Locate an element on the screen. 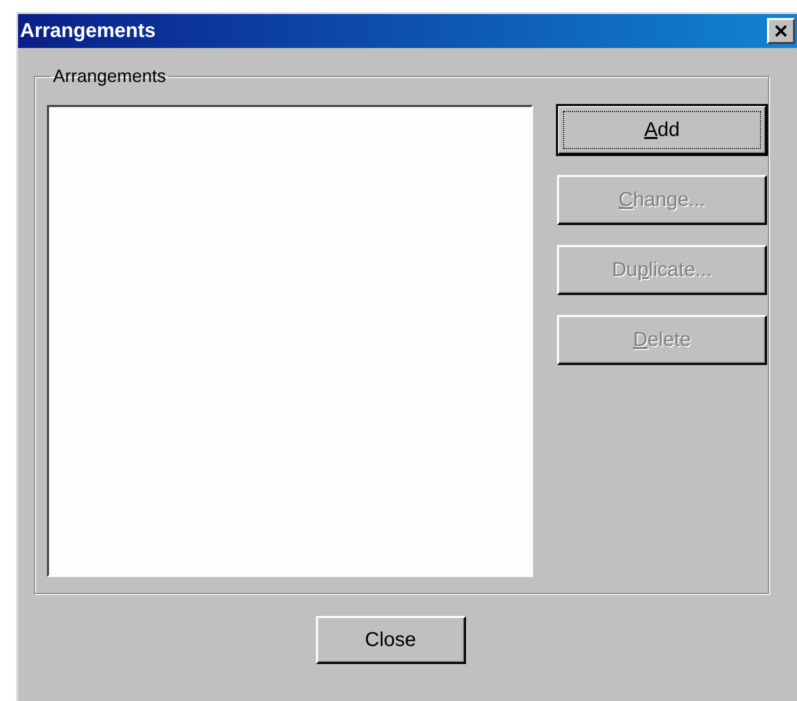 The width and height of the screenshot is (797, 701). group-label: Arrangements is located at coordinates (110, 76).